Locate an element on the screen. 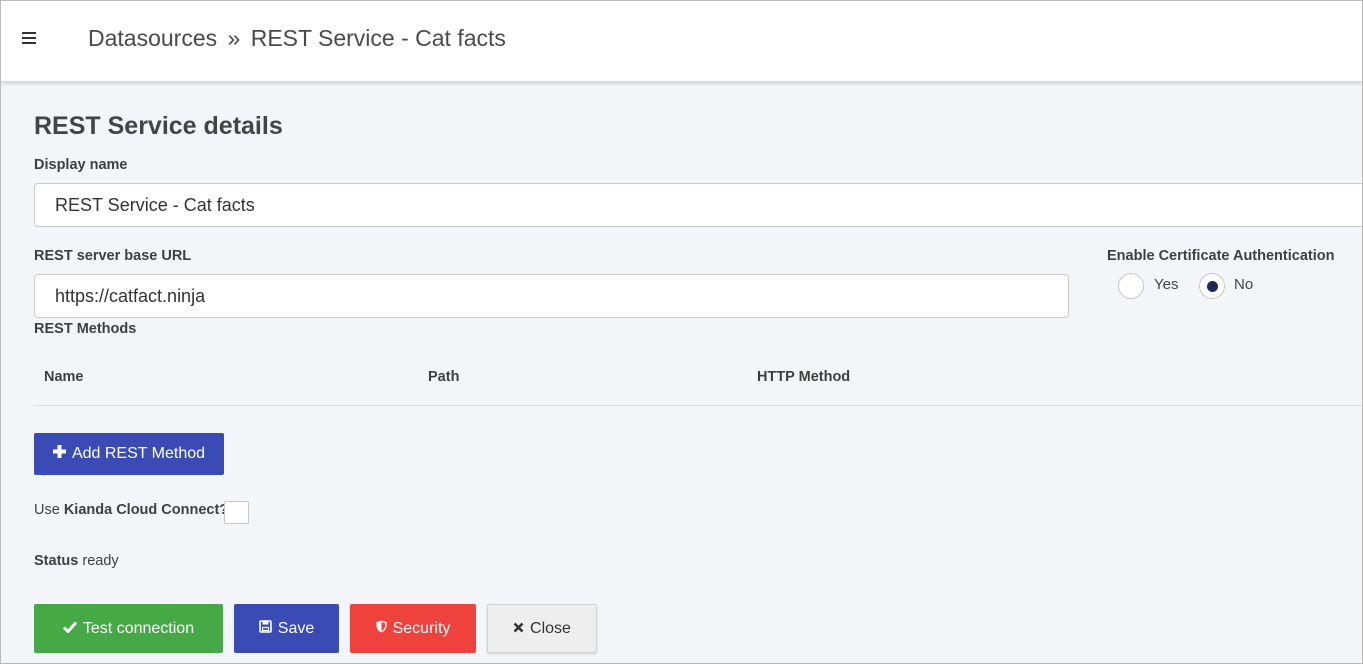  cert-auth-label: Enable Certificate Authentication is located at coordinates (1221, 256).